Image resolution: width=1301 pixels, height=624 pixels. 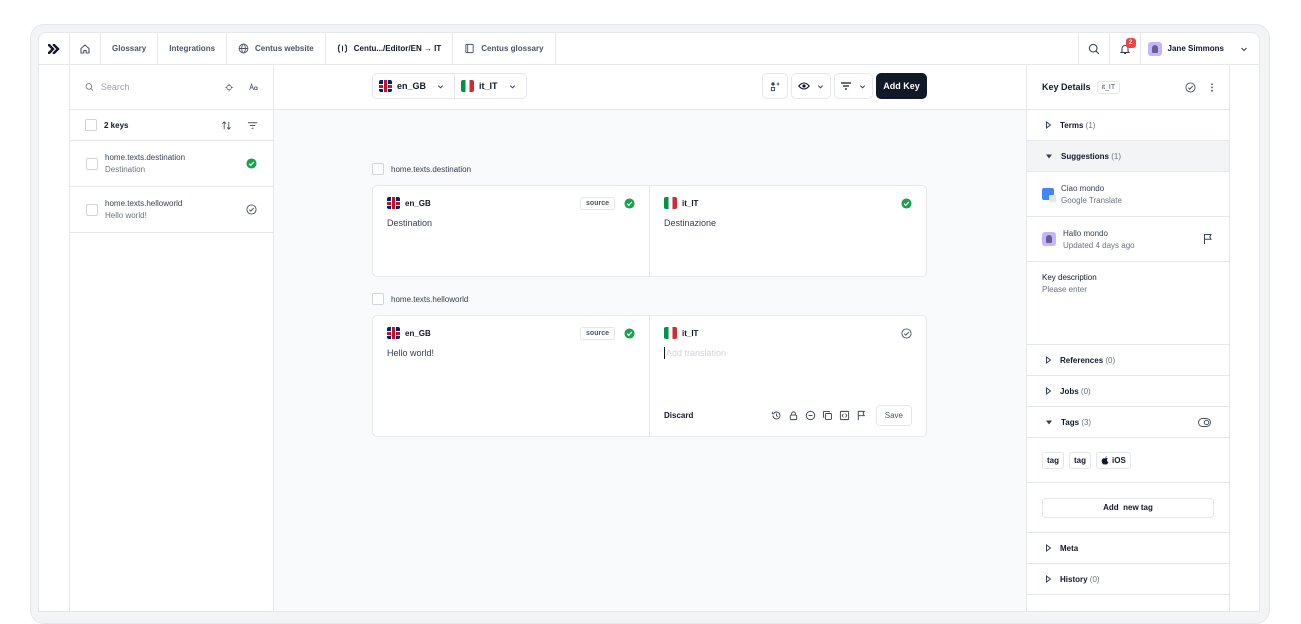 I want to click on details-header: Key Details it_IT, so click(x=1128, y=87).